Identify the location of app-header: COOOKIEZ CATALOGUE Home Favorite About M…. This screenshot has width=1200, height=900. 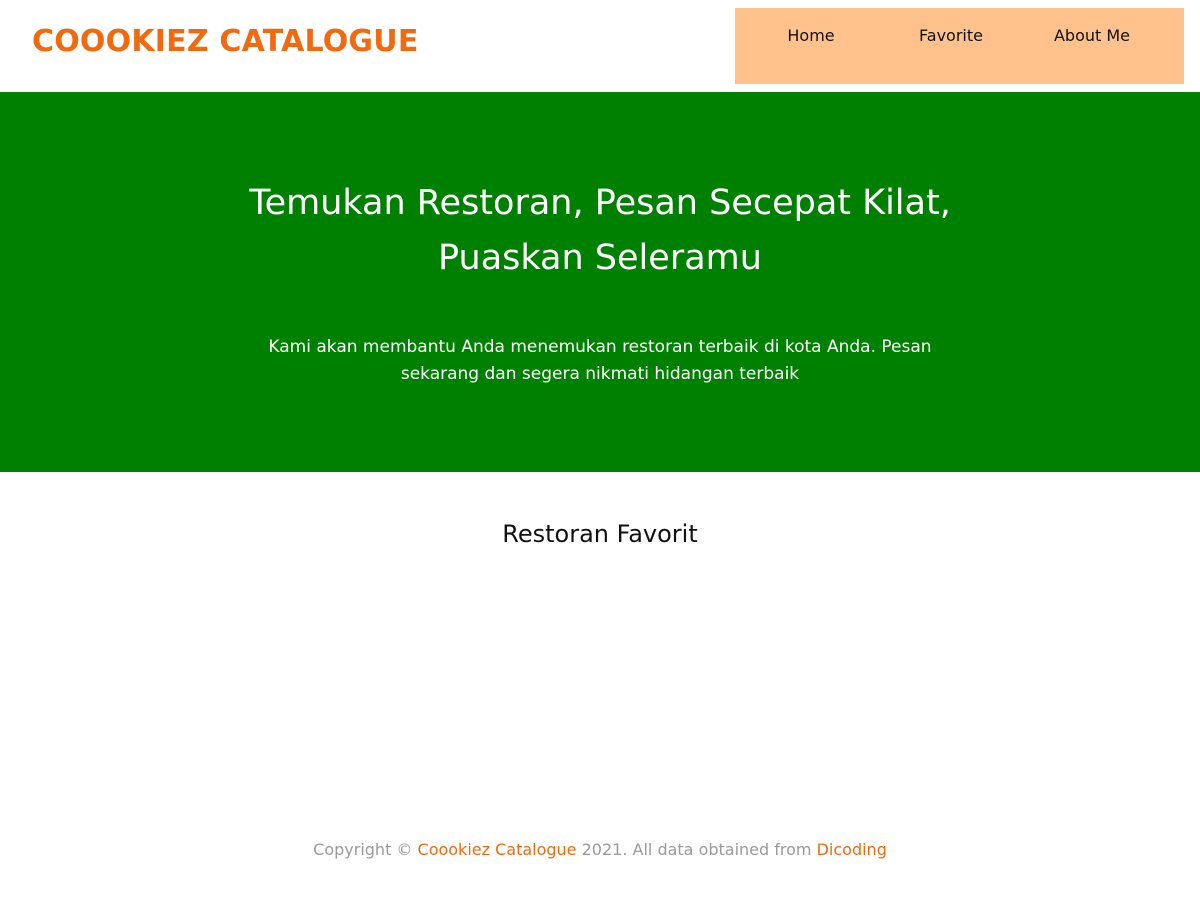
(600, 46).